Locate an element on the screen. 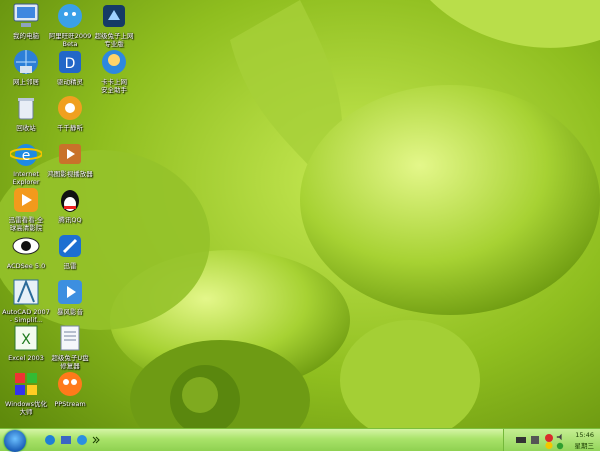  desktop-icon: 鸿图影视播放器 is located at coordinates (70, 158).